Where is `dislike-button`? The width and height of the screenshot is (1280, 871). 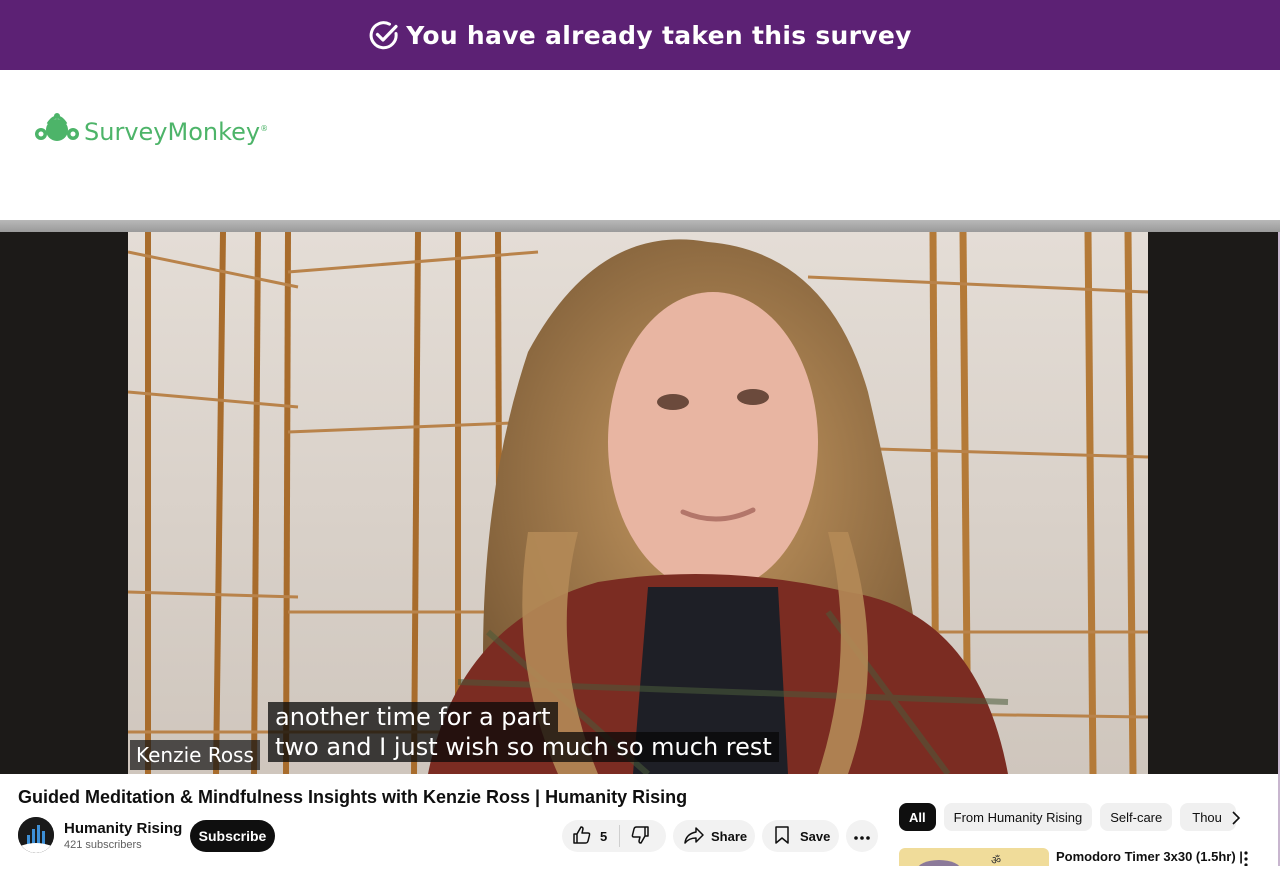 dislike-button is located at coordinates (640, 836).